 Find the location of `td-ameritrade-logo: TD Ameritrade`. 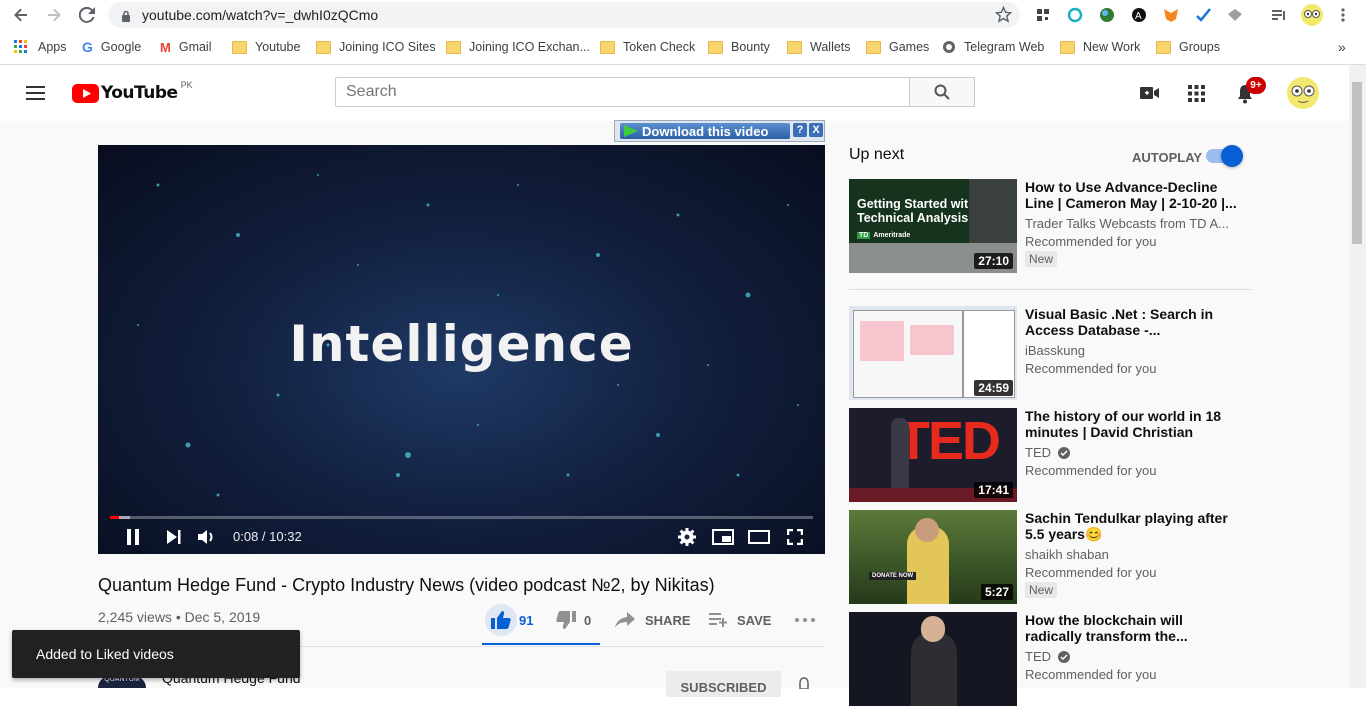

td-ameritrade-logo: TD Ameritrade is located at coordinates (884, 235).